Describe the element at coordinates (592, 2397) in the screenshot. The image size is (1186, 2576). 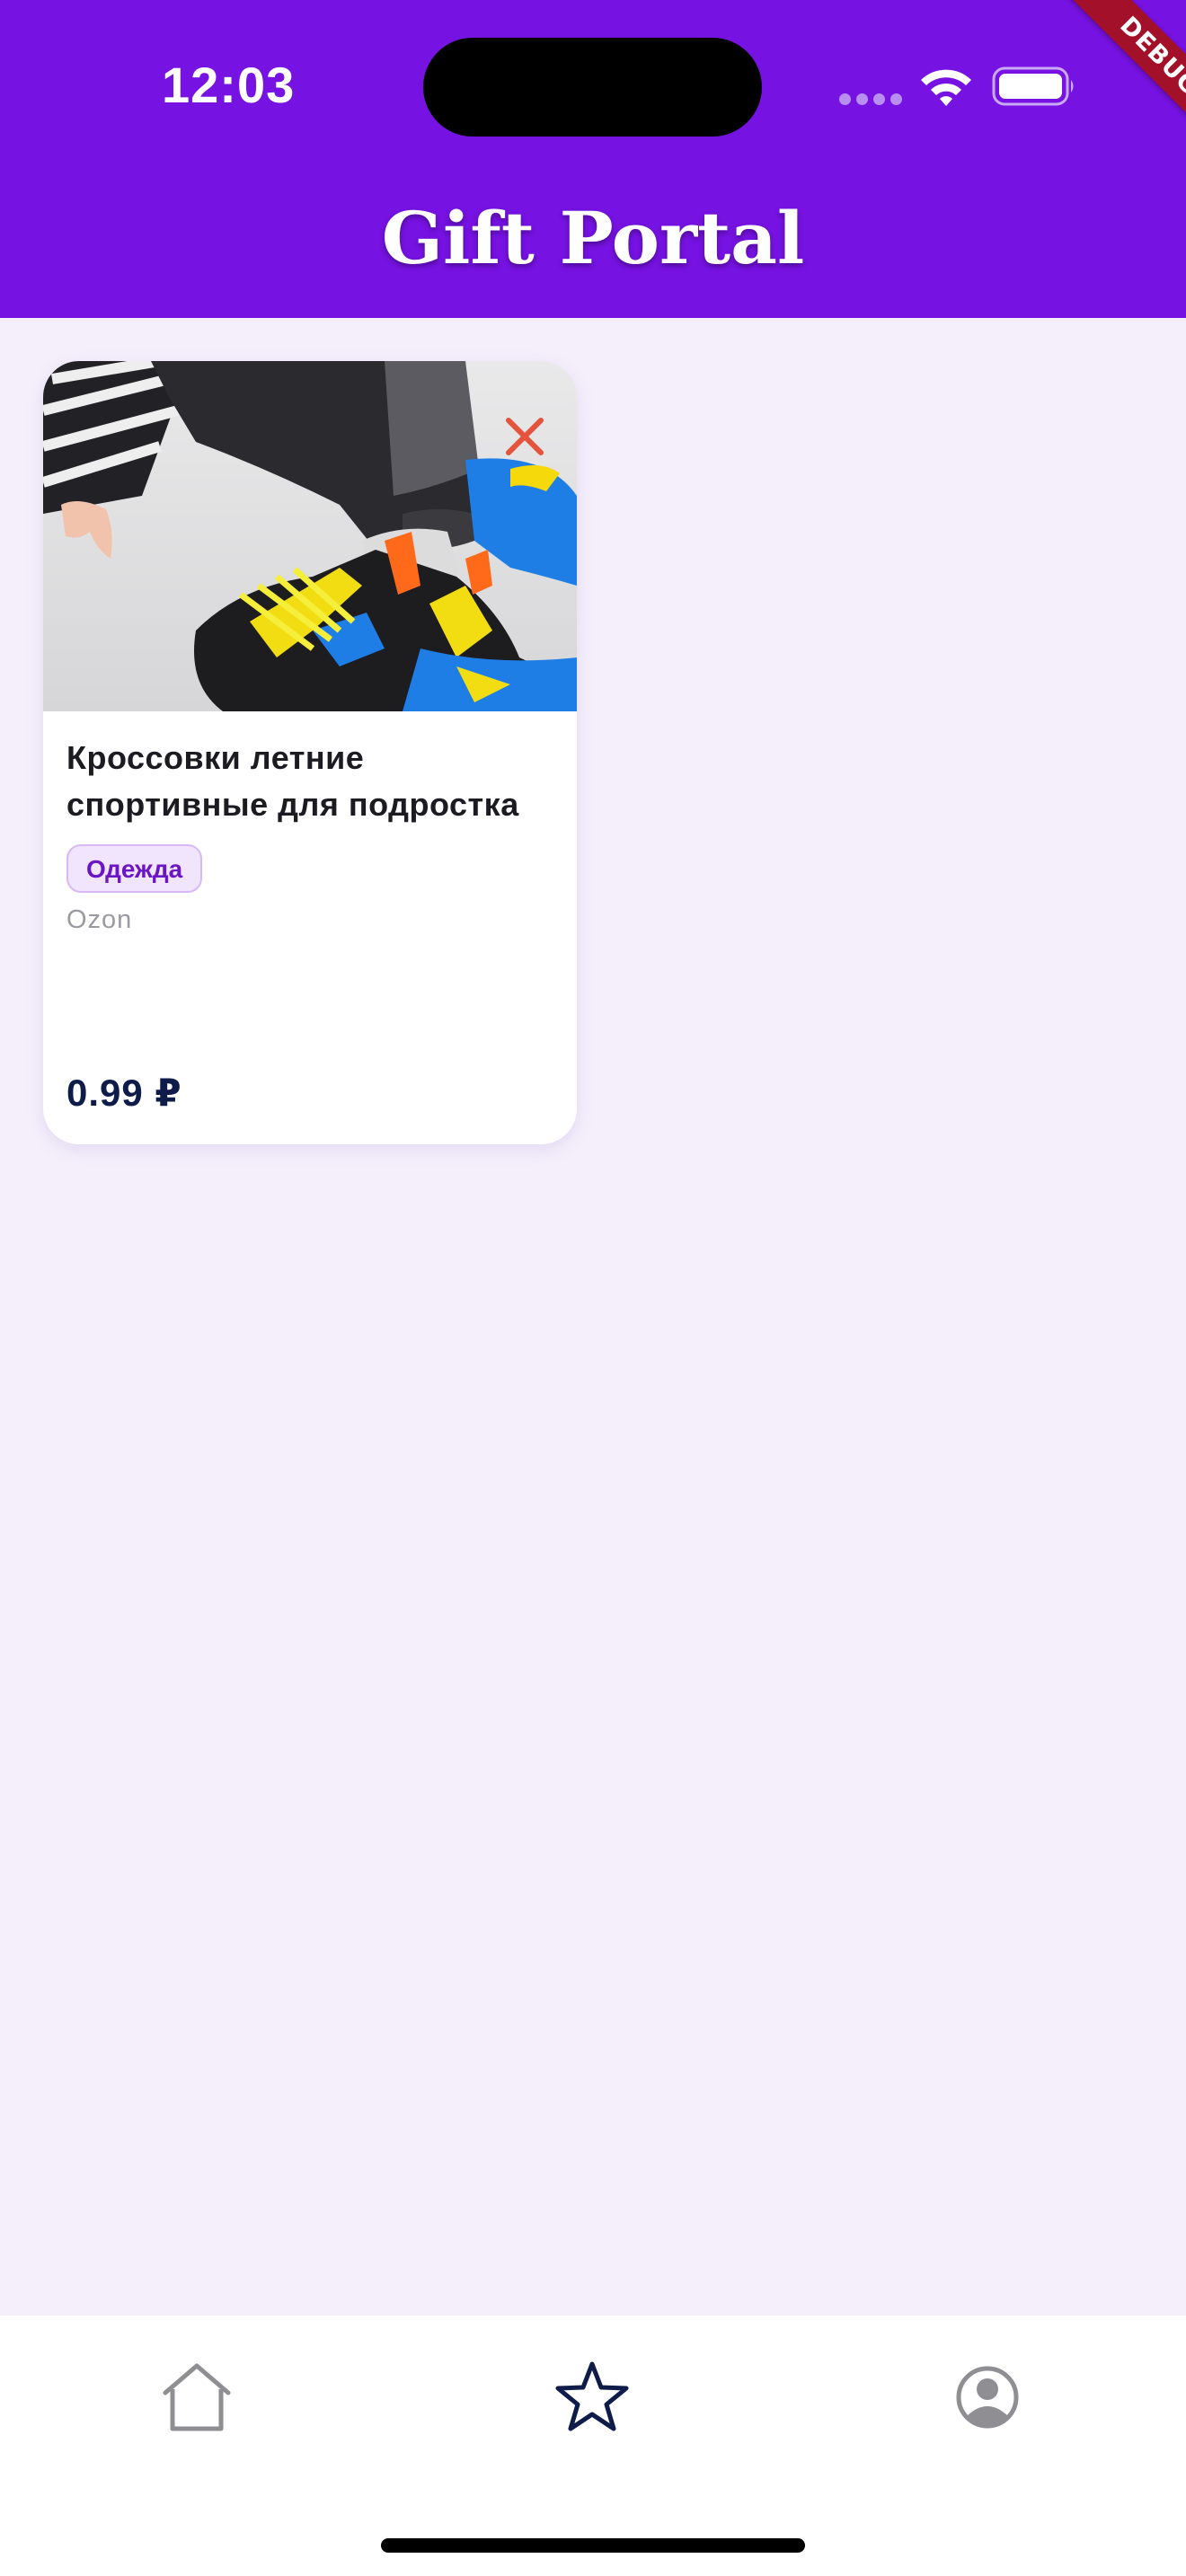
I see `star-icon` at that location.